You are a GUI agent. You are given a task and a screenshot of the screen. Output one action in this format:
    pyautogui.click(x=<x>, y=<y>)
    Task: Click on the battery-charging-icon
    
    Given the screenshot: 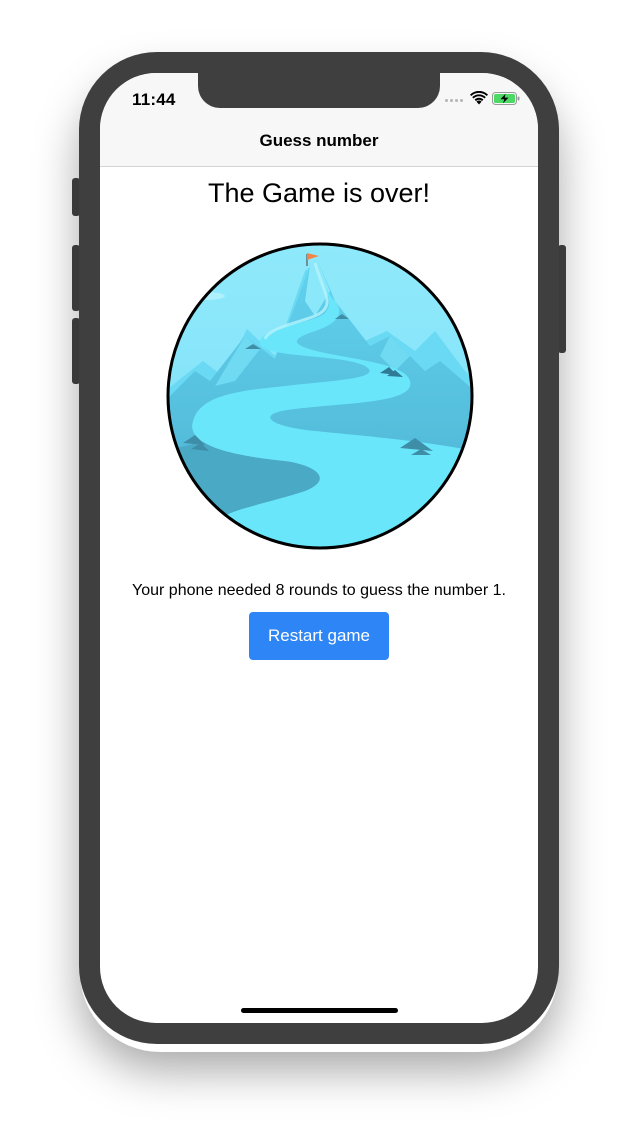 What is the action you would take?
    pyautogui.click(x=506, y=98)
    